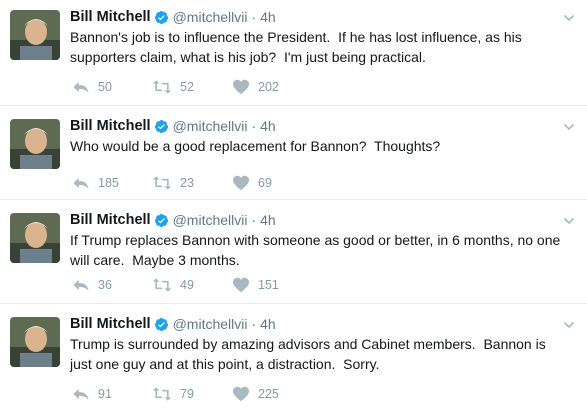 This screenshot has height=418, width=587. I want to click on like-count: 151, so click(268, 285).